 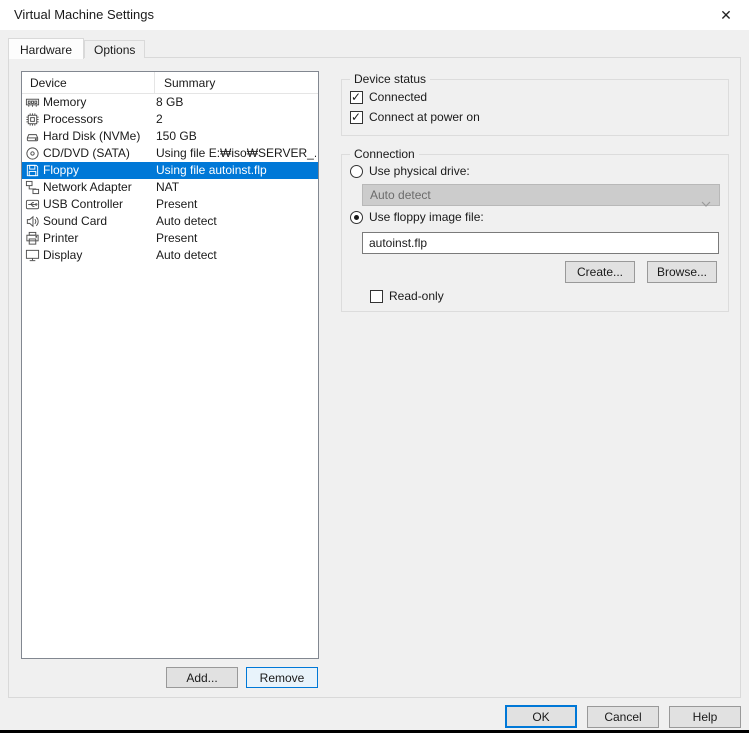 What do you see at coordinates (48, 83) in the screenshot?
I see `column-header-device: Device` at bounding box center [48, 83].